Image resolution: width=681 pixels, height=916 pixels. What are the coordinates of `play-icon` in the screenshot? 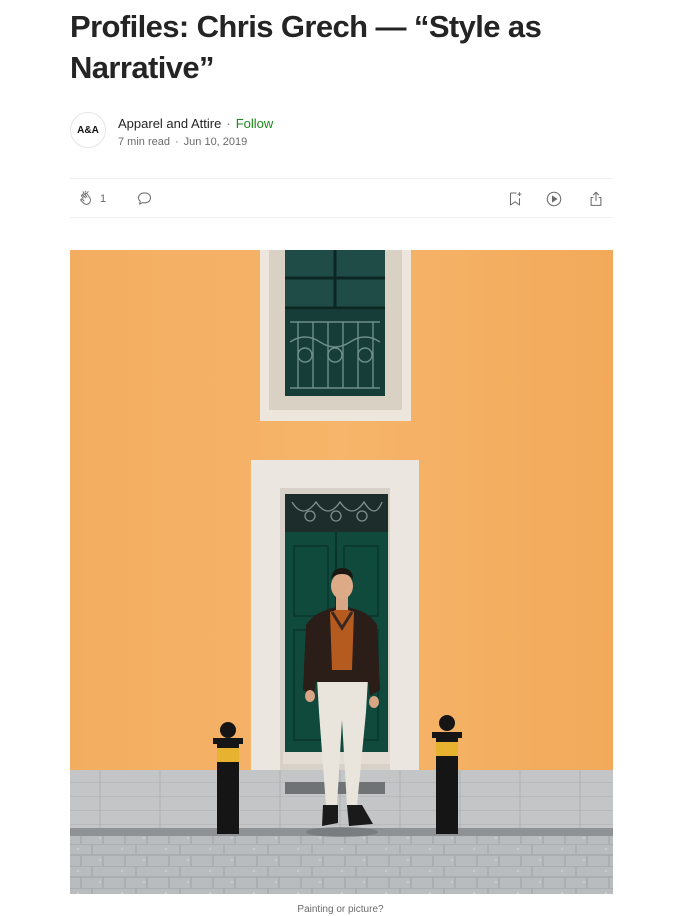 It's located at (554, 199).